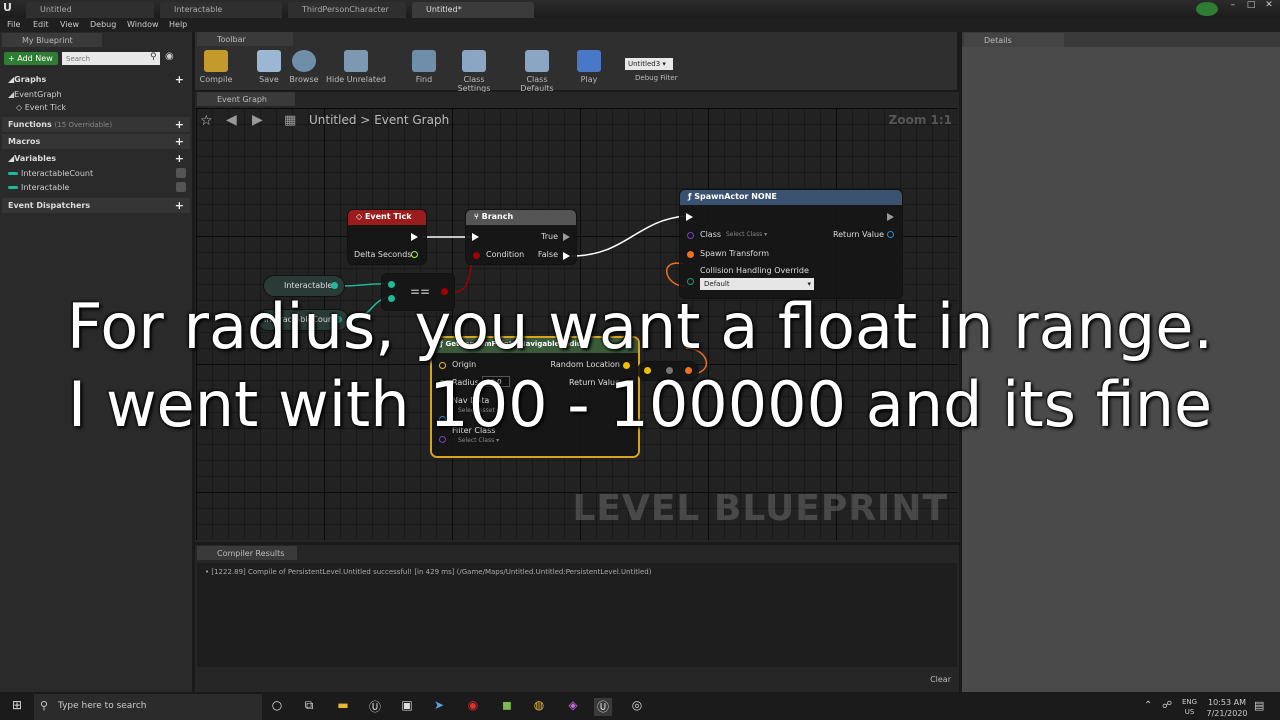  I want to click on variables-label: Variables, so click(35, 158).